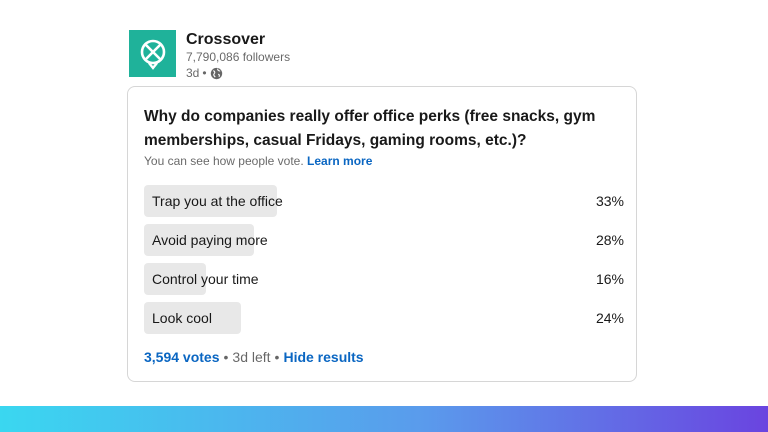 This screenshot has width=768, height=432. I want to click on company-logo, so click(152, 53).